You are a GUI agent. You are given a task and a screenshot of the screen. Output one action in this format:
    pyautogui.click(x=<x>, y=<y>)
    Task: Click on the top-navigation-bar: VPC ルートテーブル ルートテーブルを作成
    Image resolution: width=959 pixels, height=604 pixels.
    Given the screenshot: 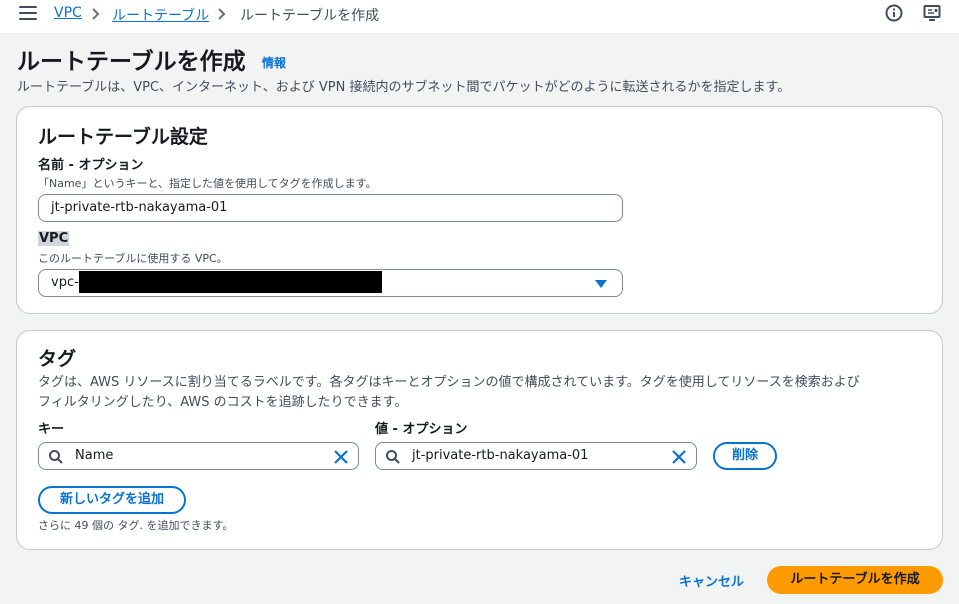 What is the action you would take?
    pyautogui.click(x=479, y=17)
    